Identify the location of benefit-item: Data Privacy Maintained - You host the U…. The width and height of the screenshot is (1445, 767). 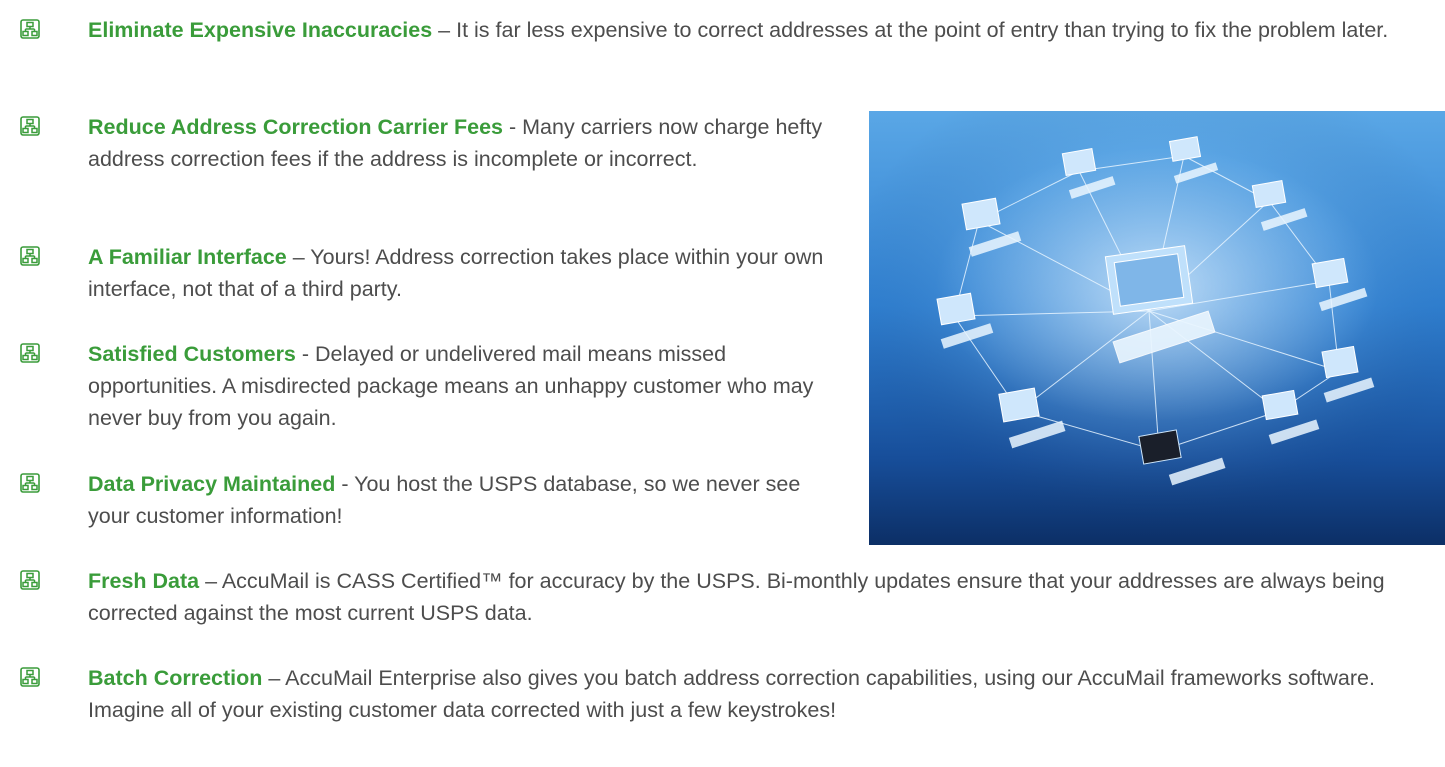
(425, 500).